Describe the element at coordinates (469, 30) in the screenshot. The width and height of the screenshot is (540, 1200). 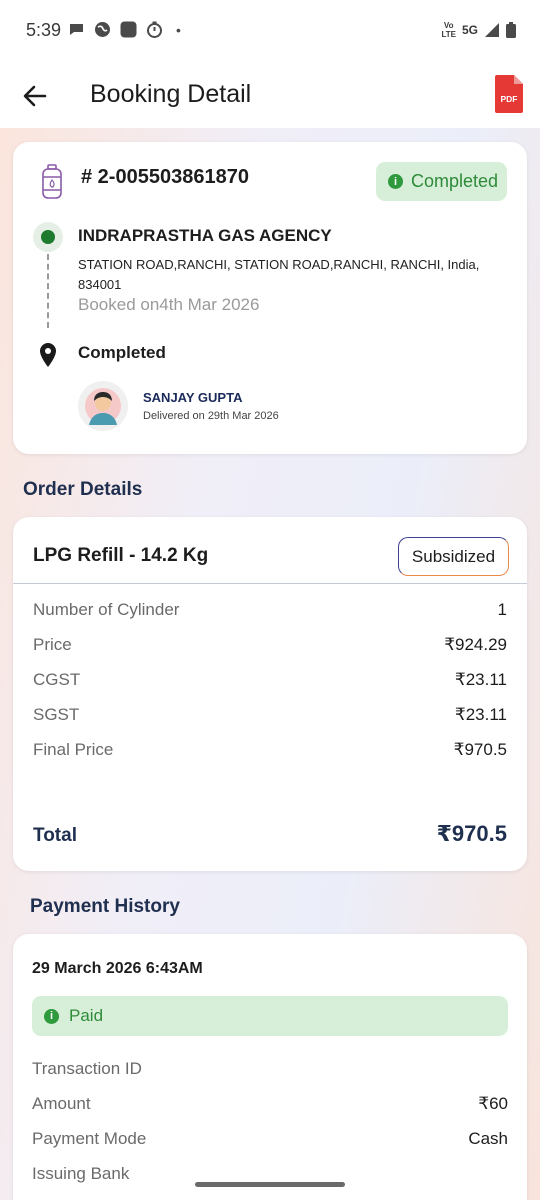
I see `network-type: 5G` at that location.